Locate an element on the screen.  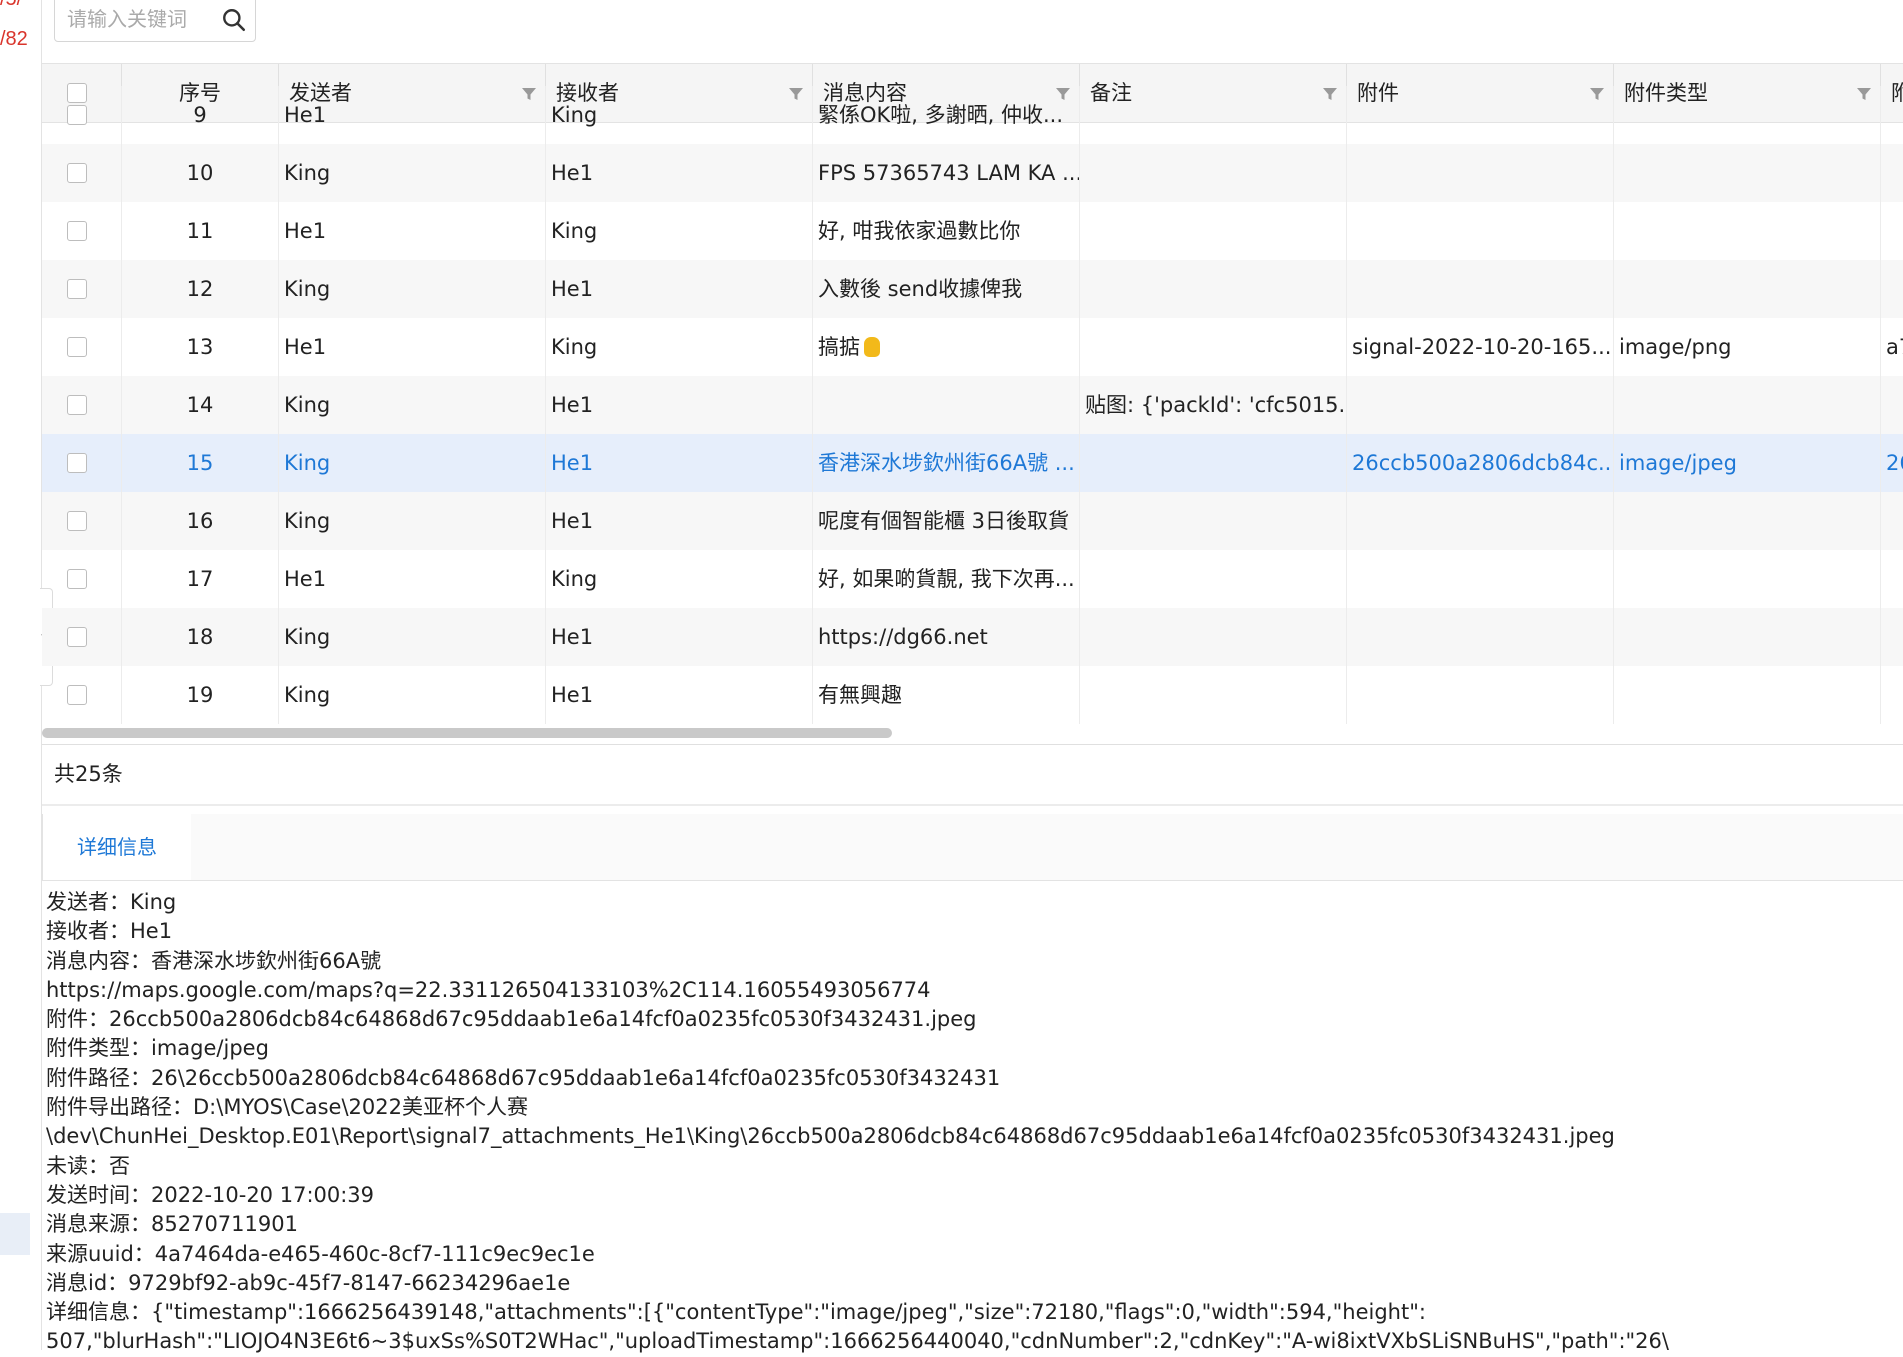
cell-text: 16 is located at coordinates (200, 521).